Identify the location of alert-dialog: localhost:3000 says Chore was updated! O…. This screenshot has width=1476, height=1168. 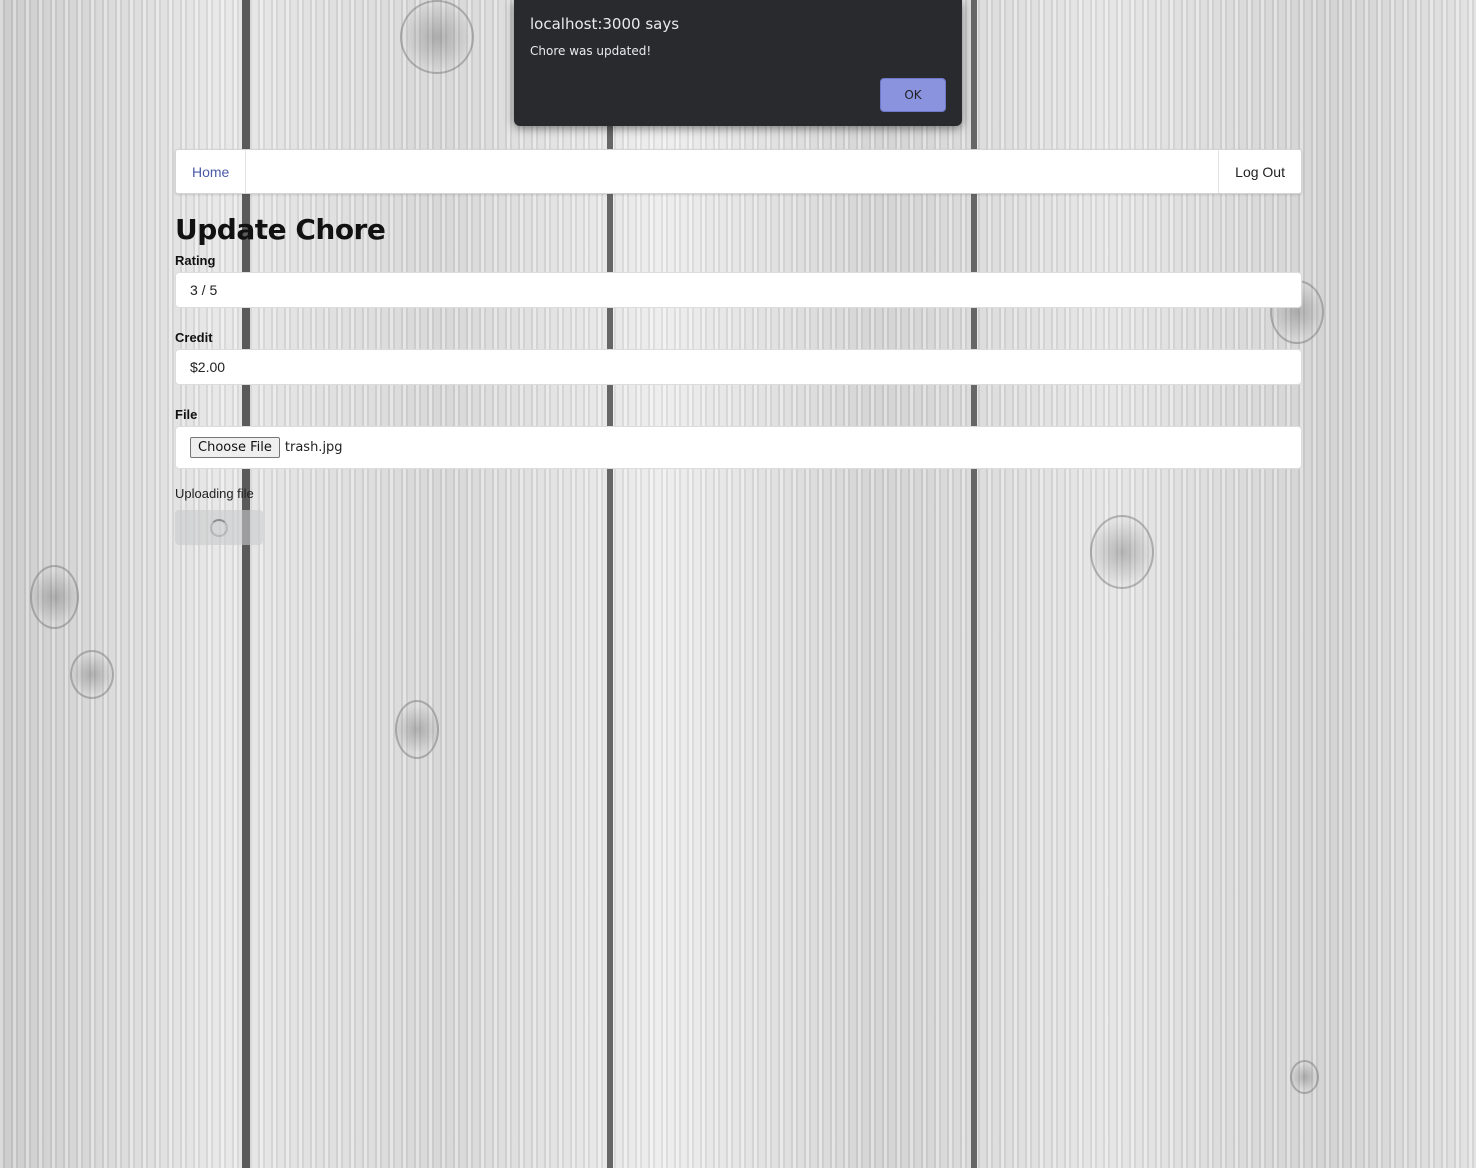
(738, 63).